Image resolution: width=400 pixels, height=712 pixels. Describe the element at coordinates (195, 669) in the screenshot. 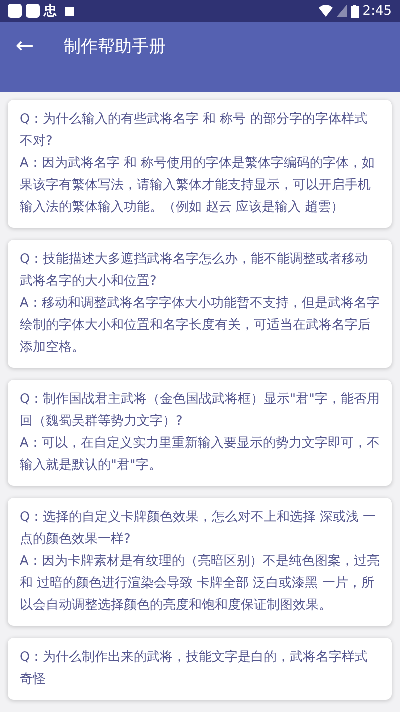

I see `faq-question: Q：为什么制作出来的武将，技能文字是白的，武将名字样式奇怪` at that location.